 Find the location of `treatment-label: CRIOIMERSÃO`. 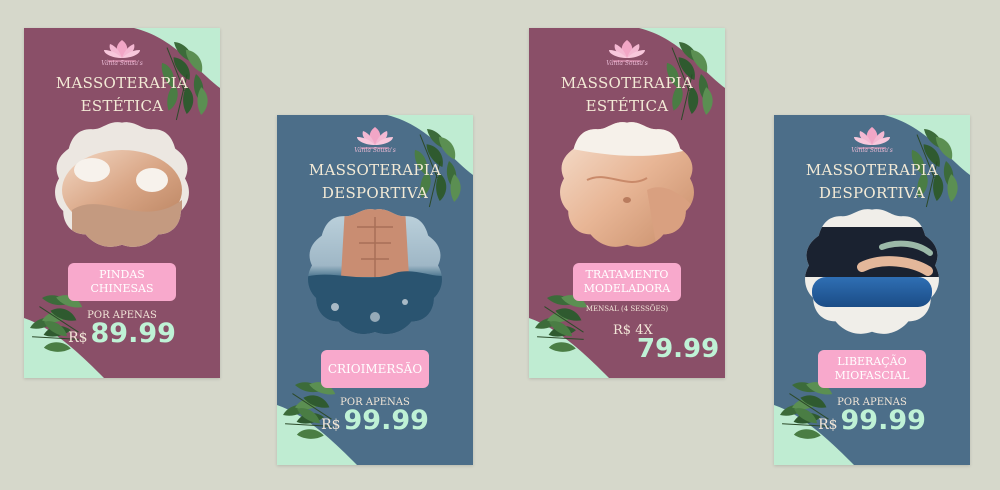

treatment-label: CRIOIMERSÃO is located at coordinates (375, 369).